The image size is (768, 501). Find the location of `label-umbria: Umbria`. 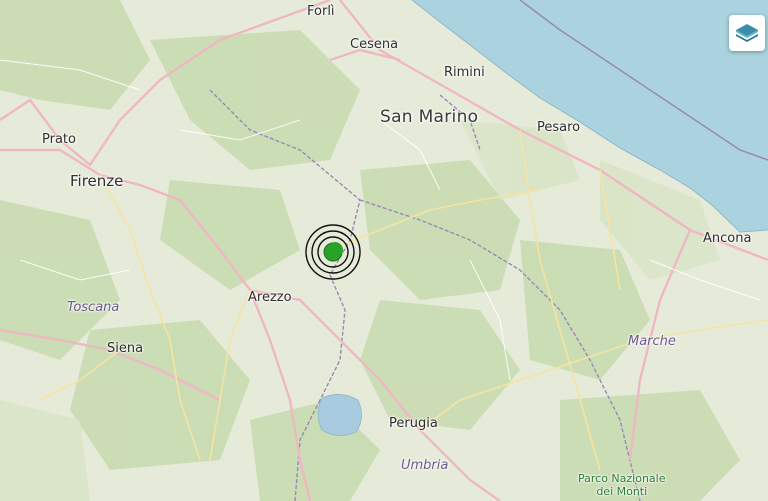

label-umbria: Umbria is located at coordinates (425, 465).